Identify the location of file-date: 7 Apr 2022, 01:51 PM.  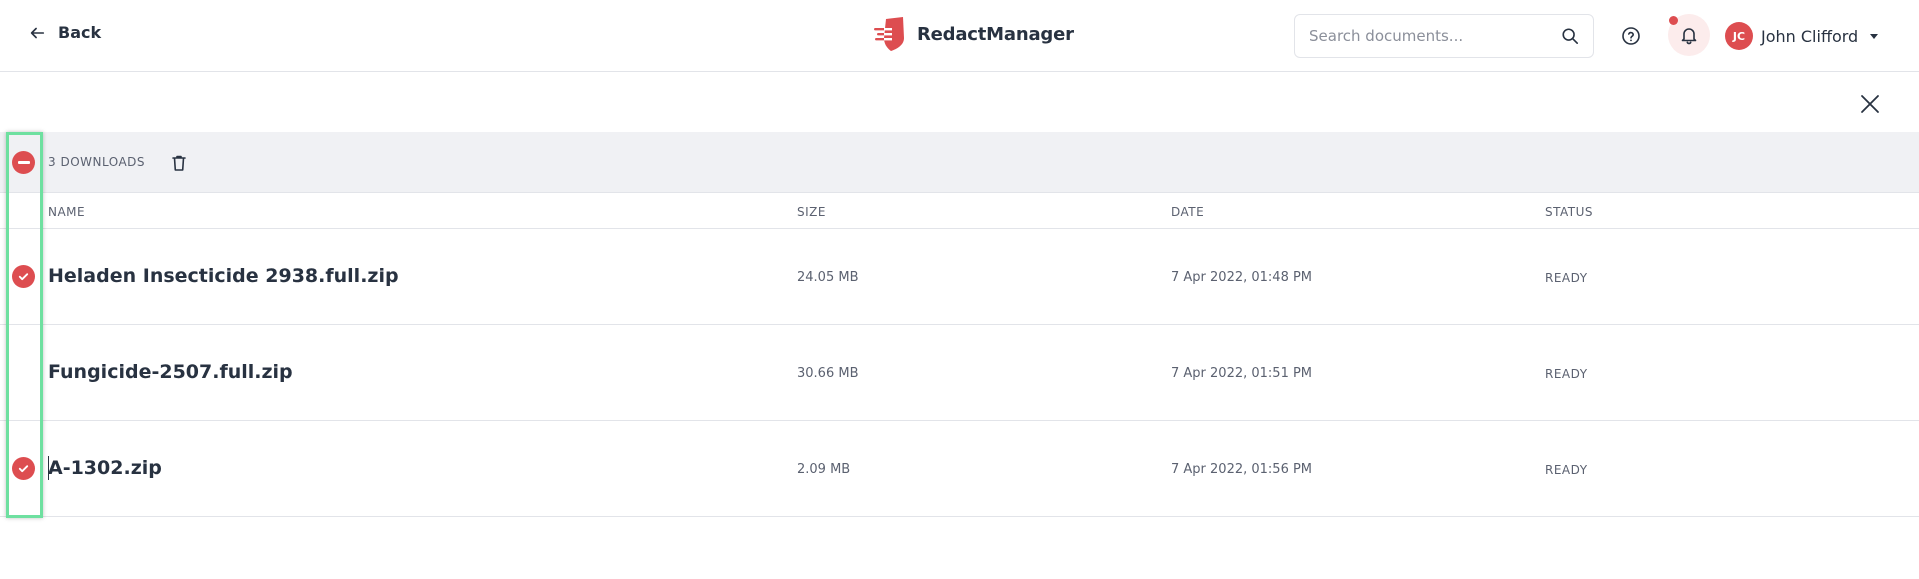
(1242, 373).